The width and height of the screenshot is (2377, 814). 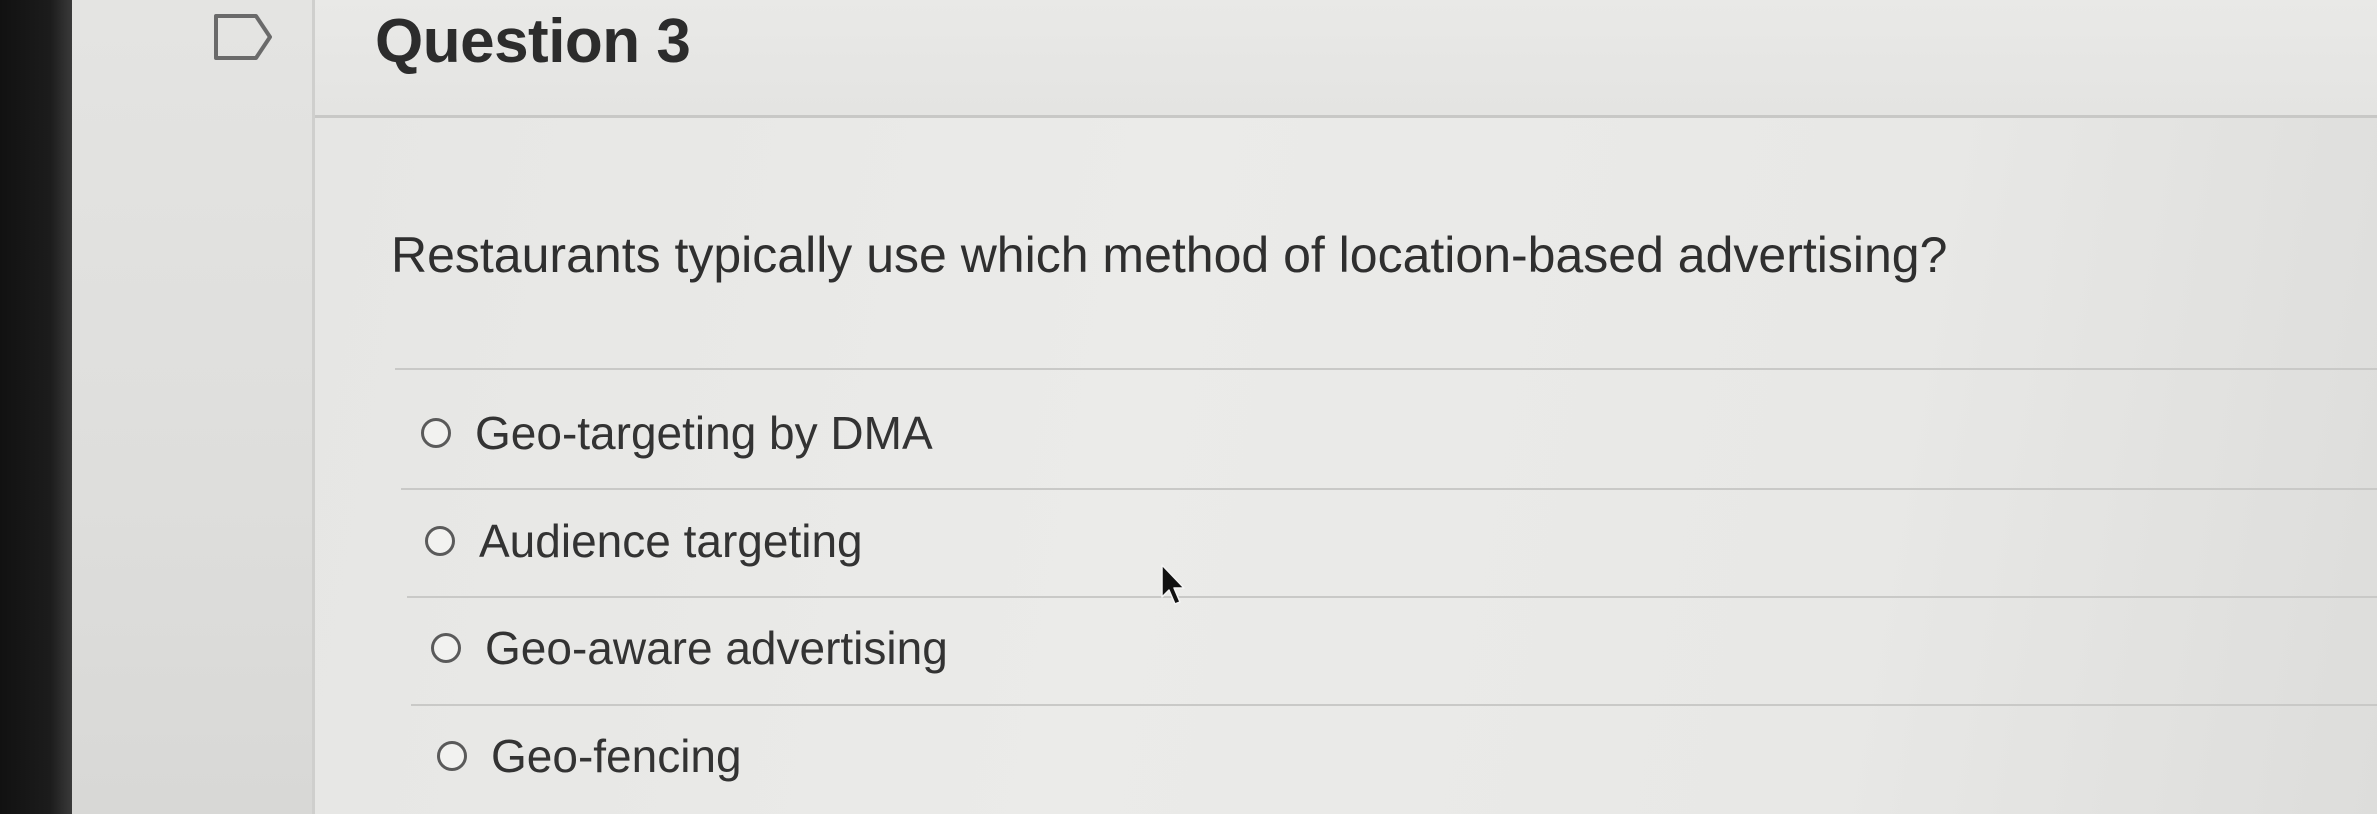 What do you see at coordinates (1173, 584) in the screenshot?
I see `mouse-pointer-icon` at bounding box center [1173, 584].